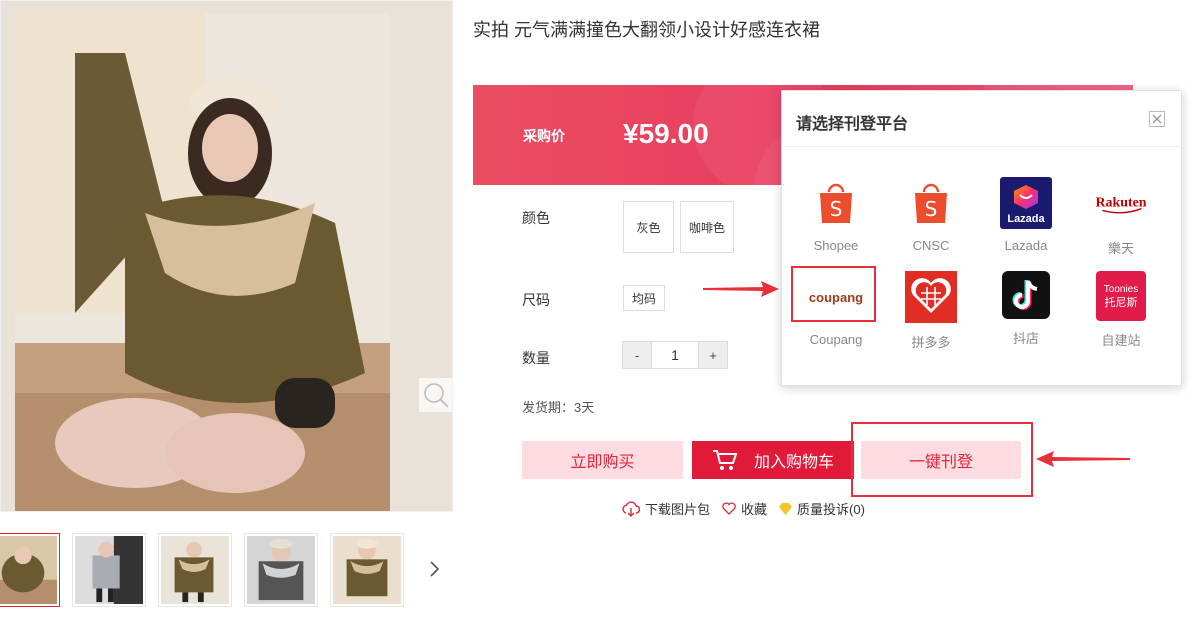 Image resolution: width=1196 pixels, height=618 pixels. Describe the element at coordinates (942, 459) in the screenshot. I see `annotation-highlight-publish` at that location.